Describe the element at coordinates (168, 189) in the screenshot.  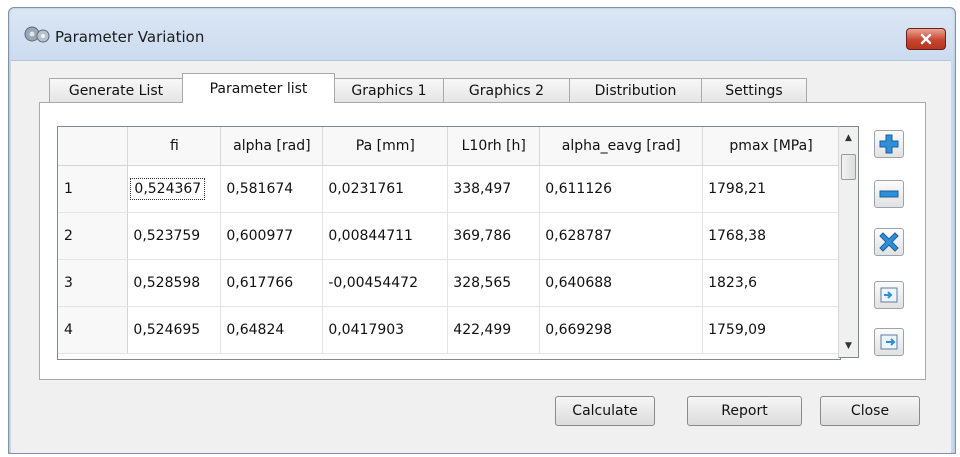
I see `cell-value: 0,524367` at that location.